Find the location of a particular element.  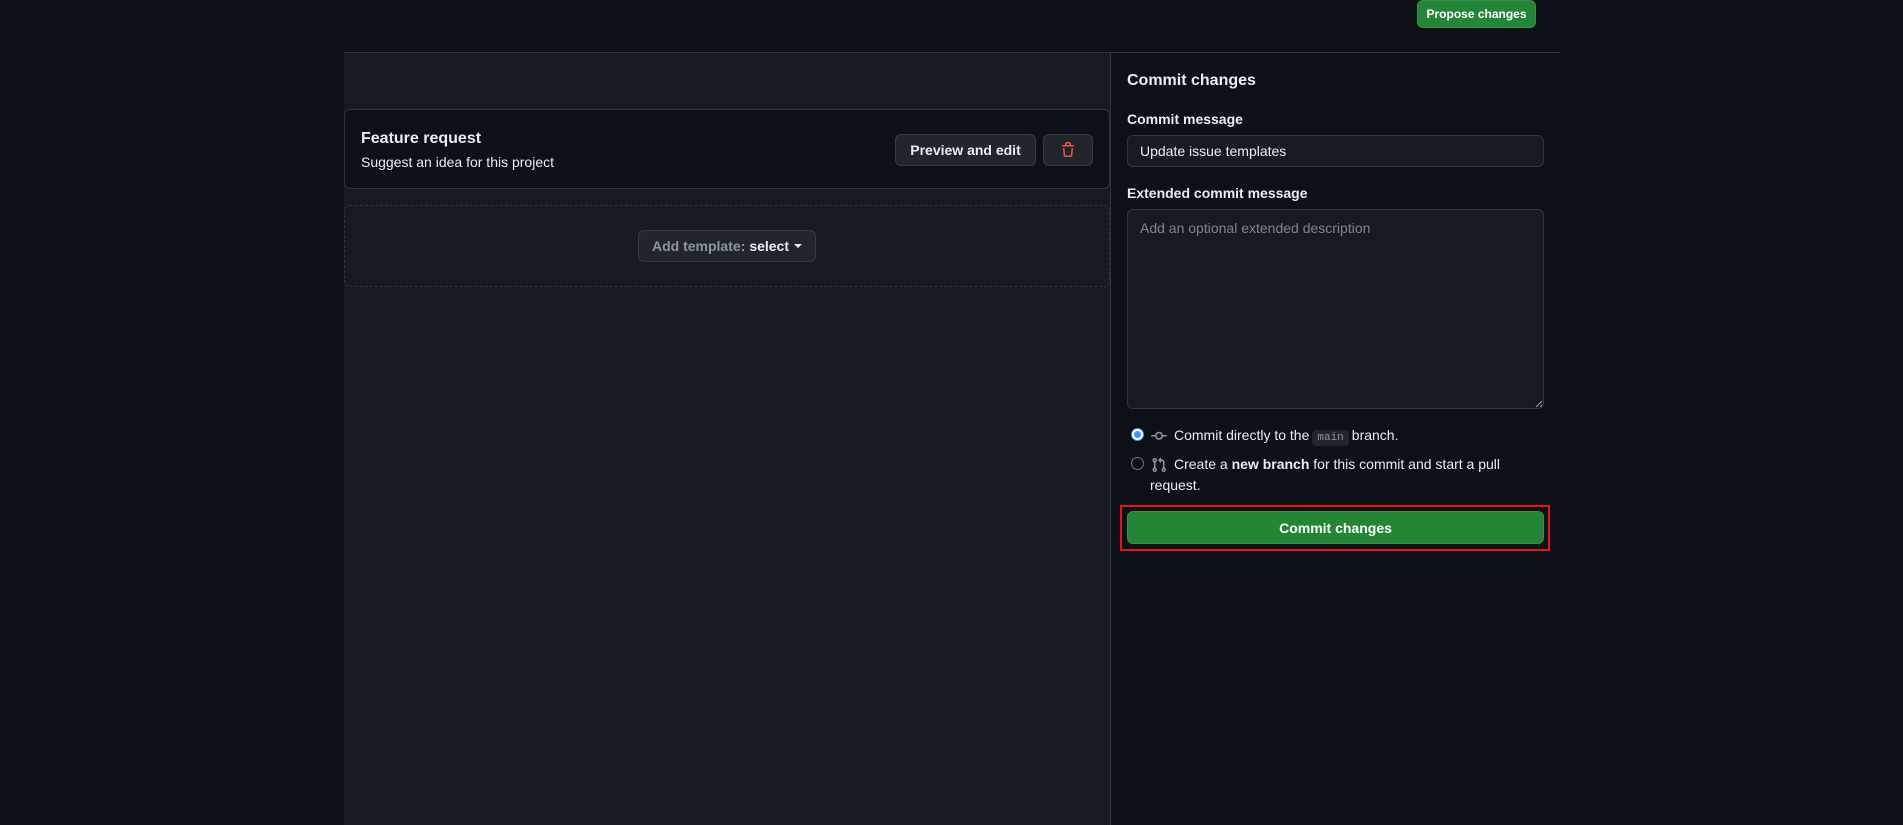

branch-name-badge: main is located at coordinates (1330, 438).